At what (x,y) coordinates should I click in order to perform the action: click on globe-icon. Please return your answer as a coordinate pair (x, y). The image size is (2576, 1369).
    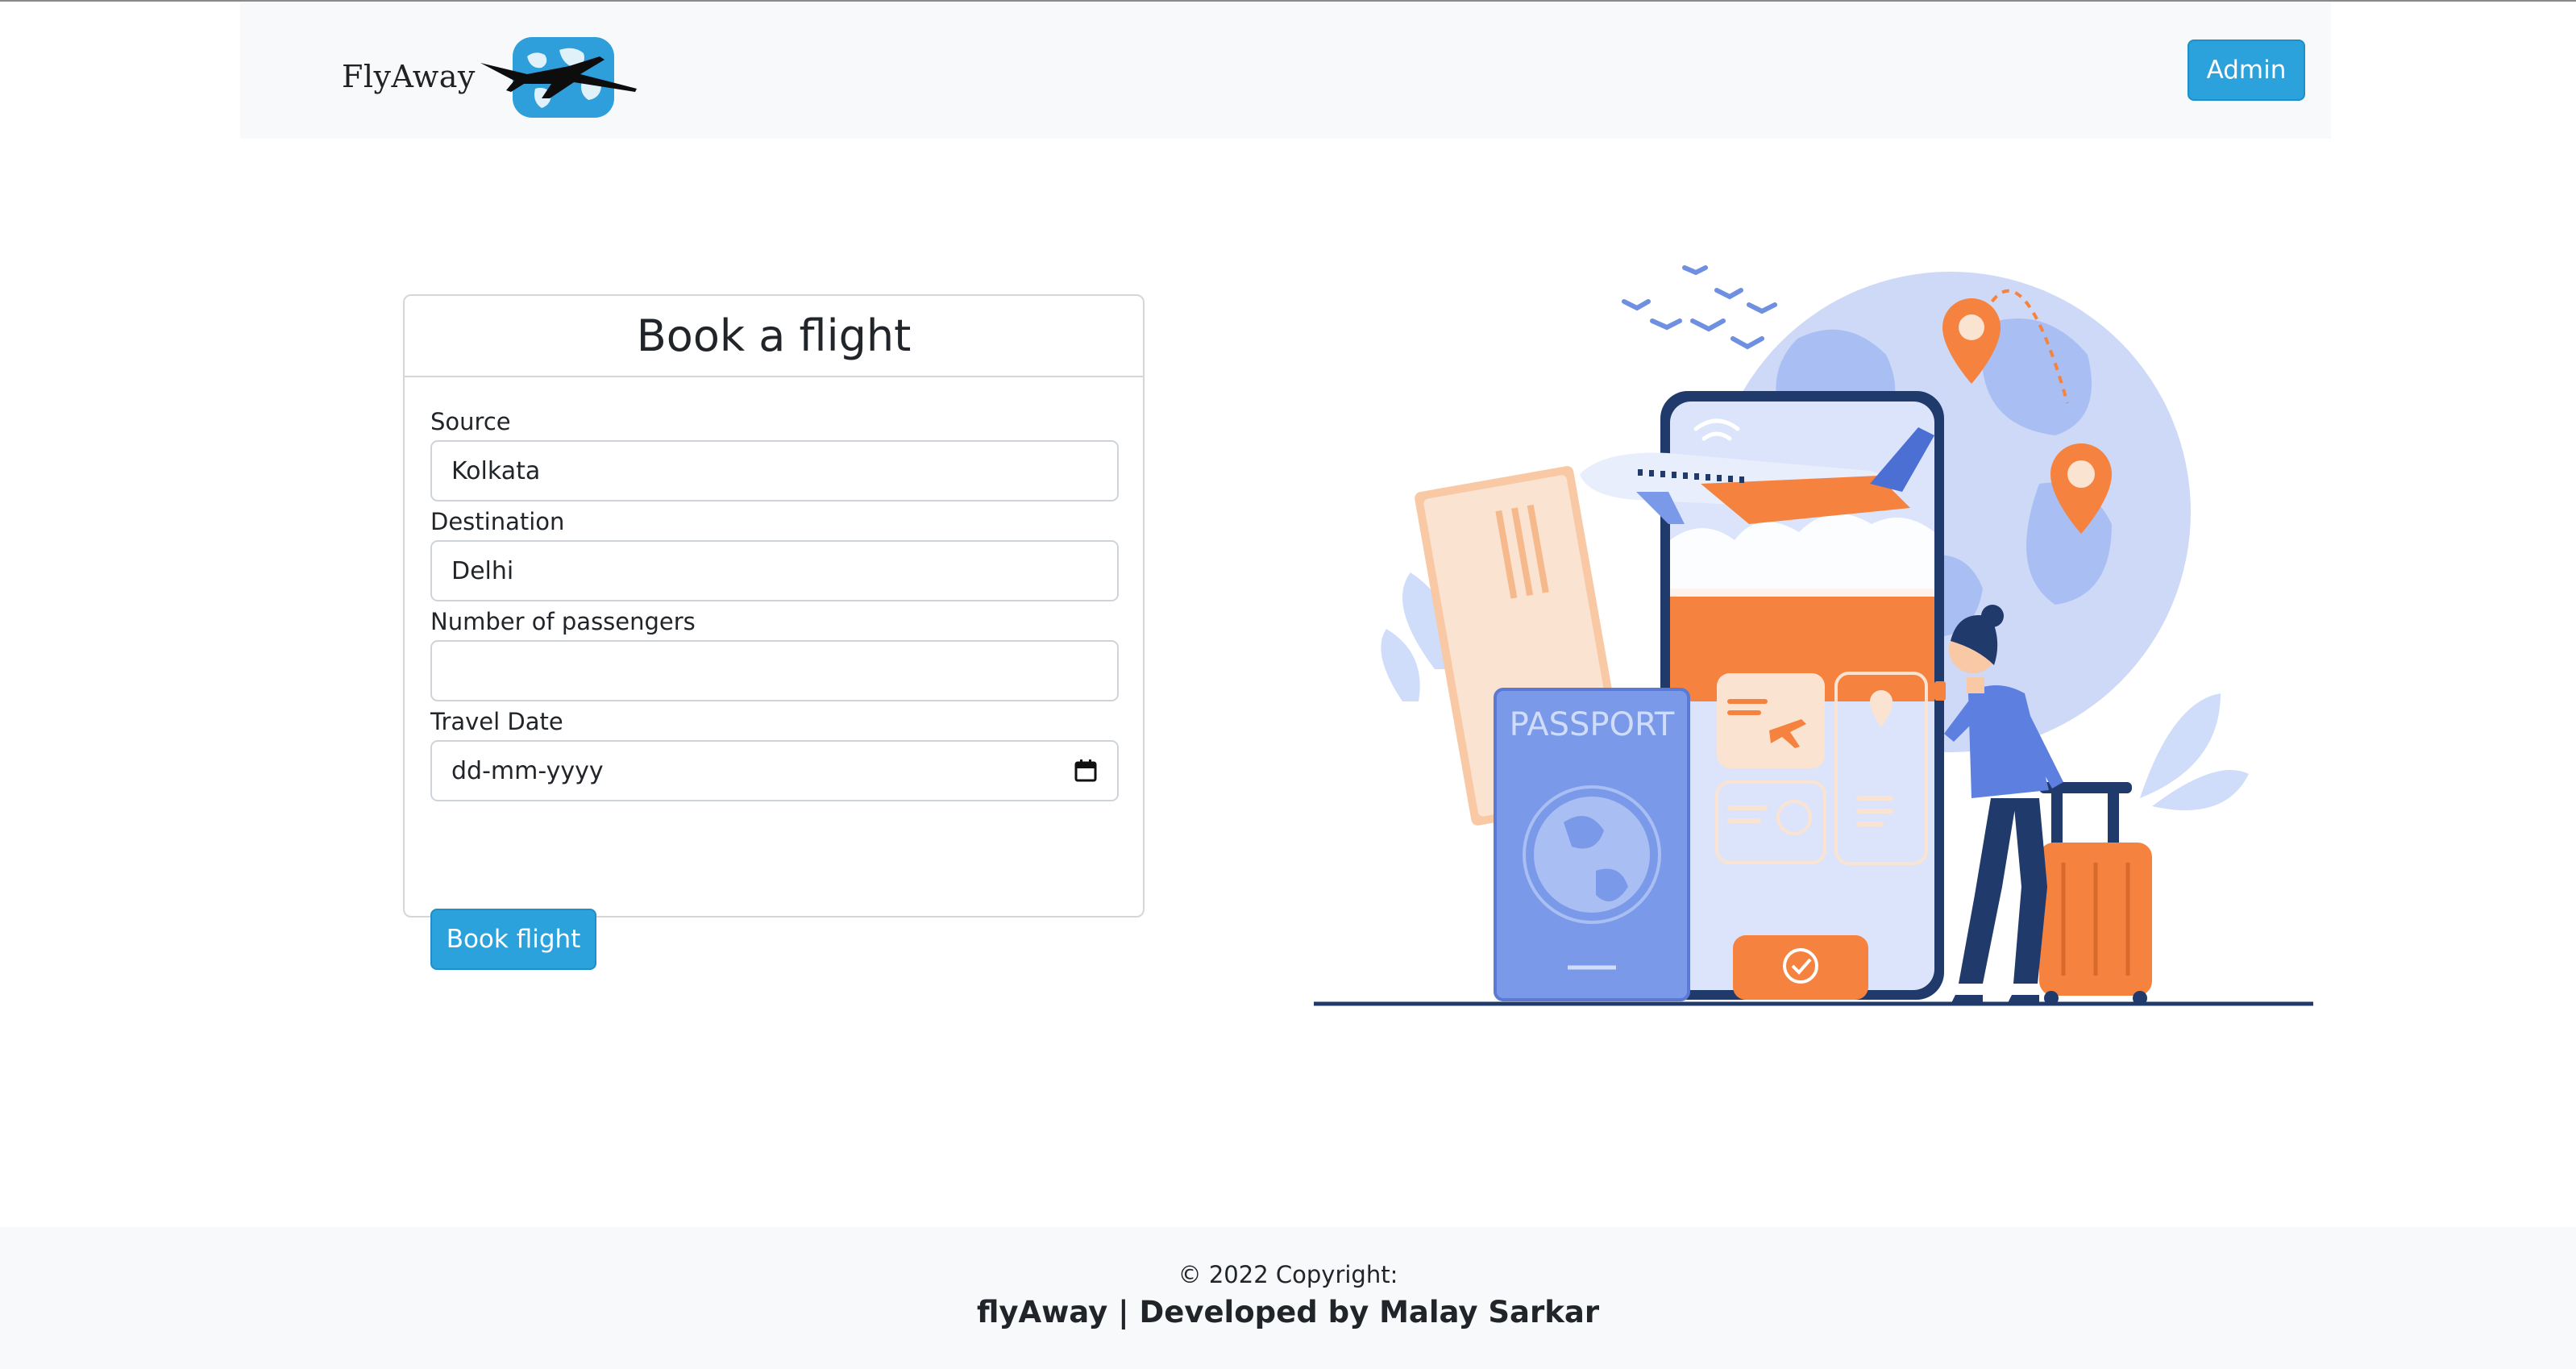
    Looking at the image, I should click on (1592, 855).